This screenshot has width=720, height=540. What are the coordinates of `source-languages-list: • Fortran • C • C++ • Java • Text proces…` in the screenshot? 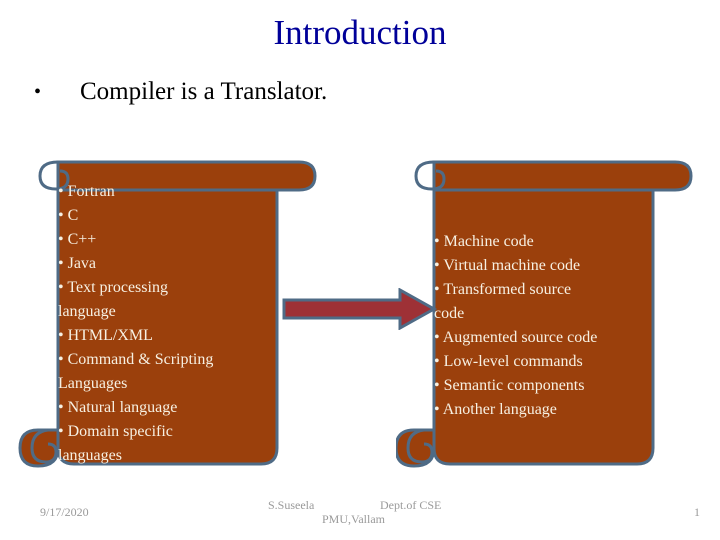 It's located at (136, 323).